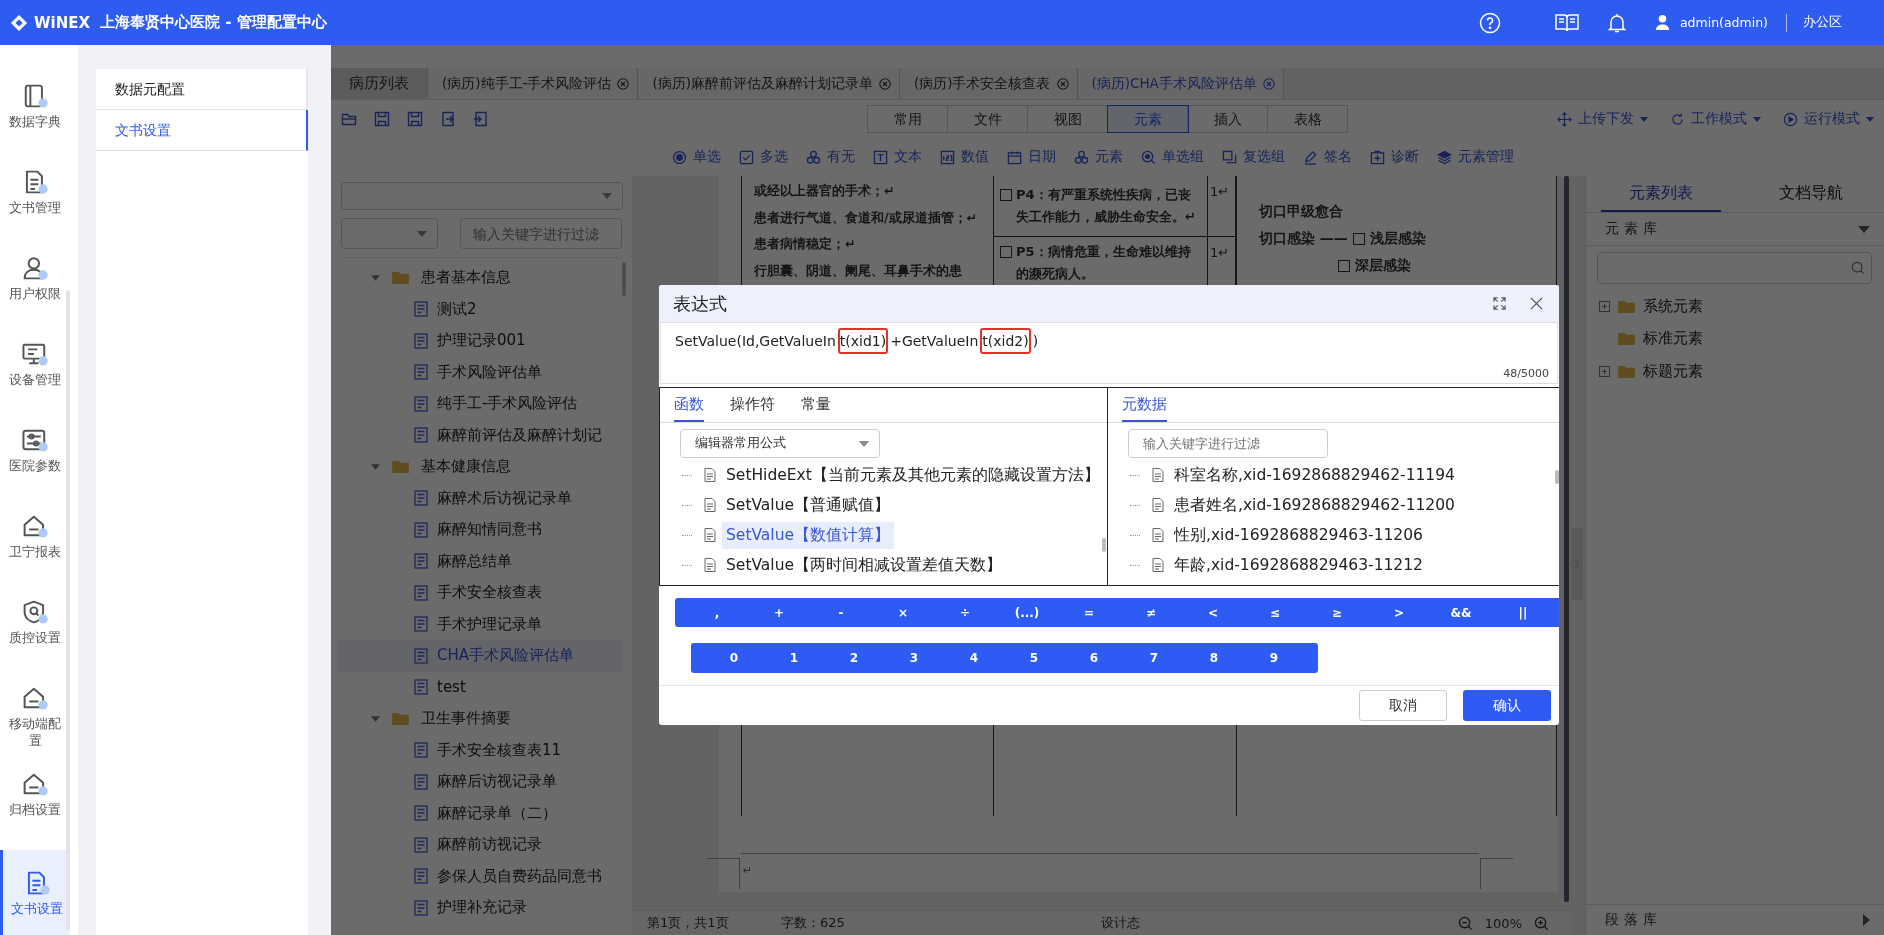 The width and height of the screenshot is (1884, 935). I want to click on operator-button: ||, so click(1523, 612).